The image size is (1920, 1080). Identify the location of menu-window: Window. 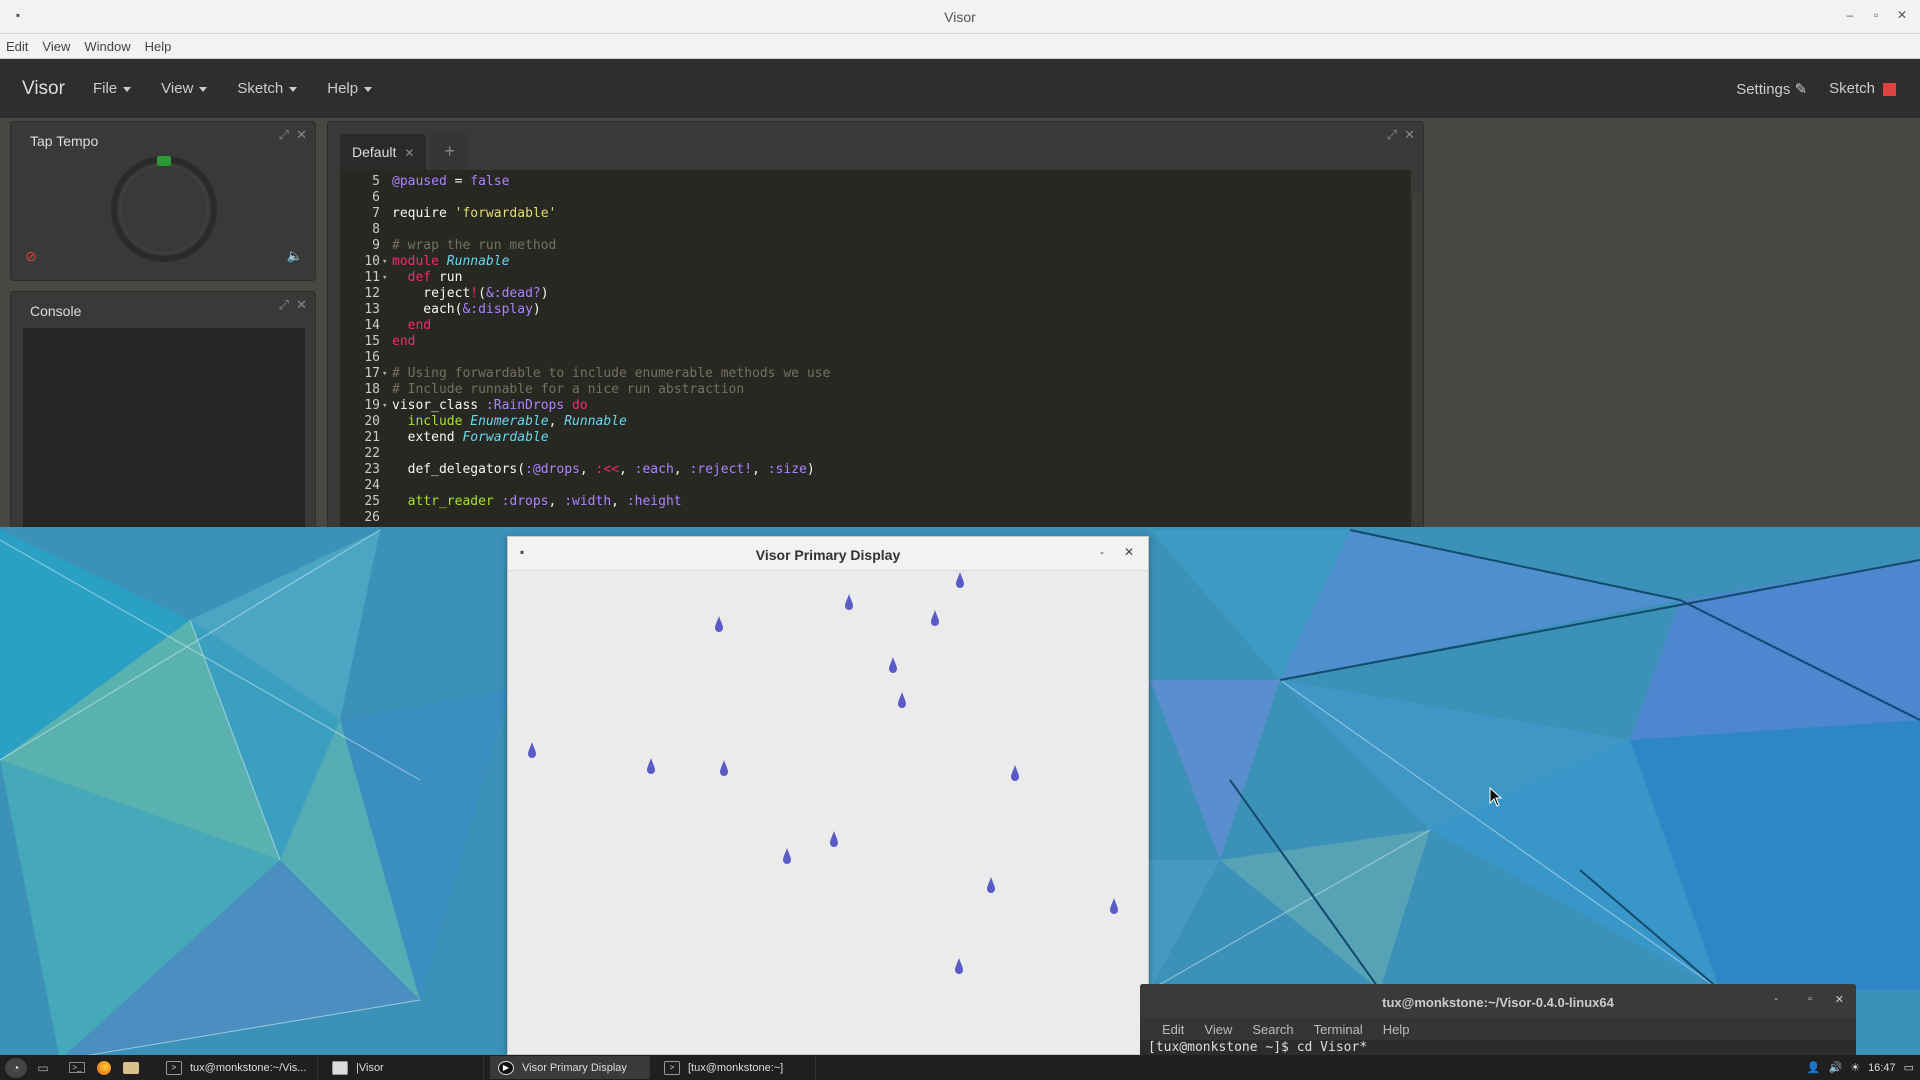
(107, 46).